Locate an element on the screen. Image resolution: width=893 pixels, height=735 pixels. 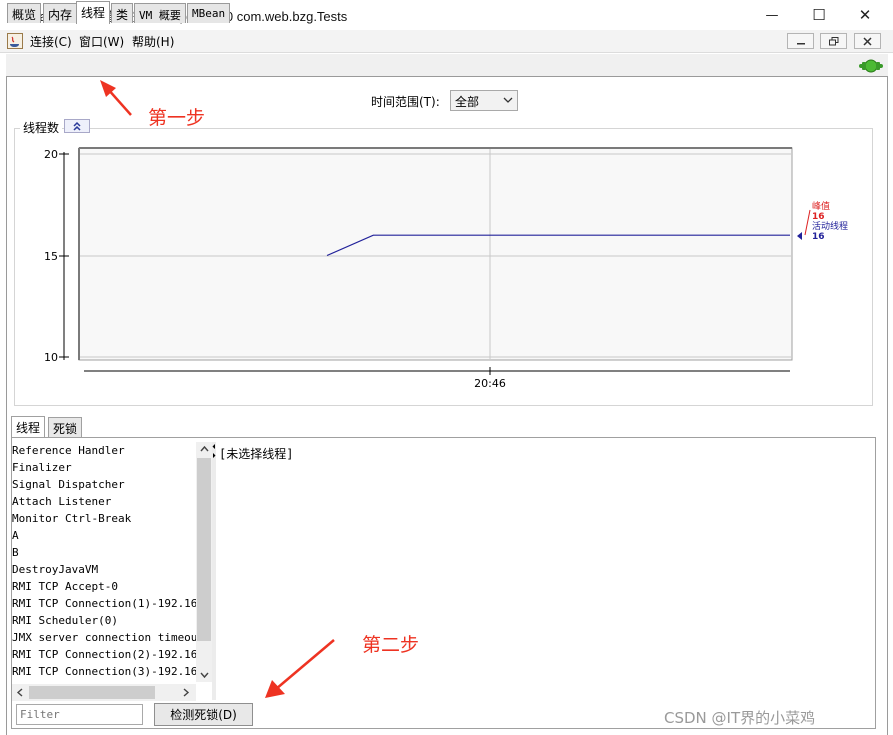
thread-list-item: JMX server connection timeout is located at coordinates (104, 637).